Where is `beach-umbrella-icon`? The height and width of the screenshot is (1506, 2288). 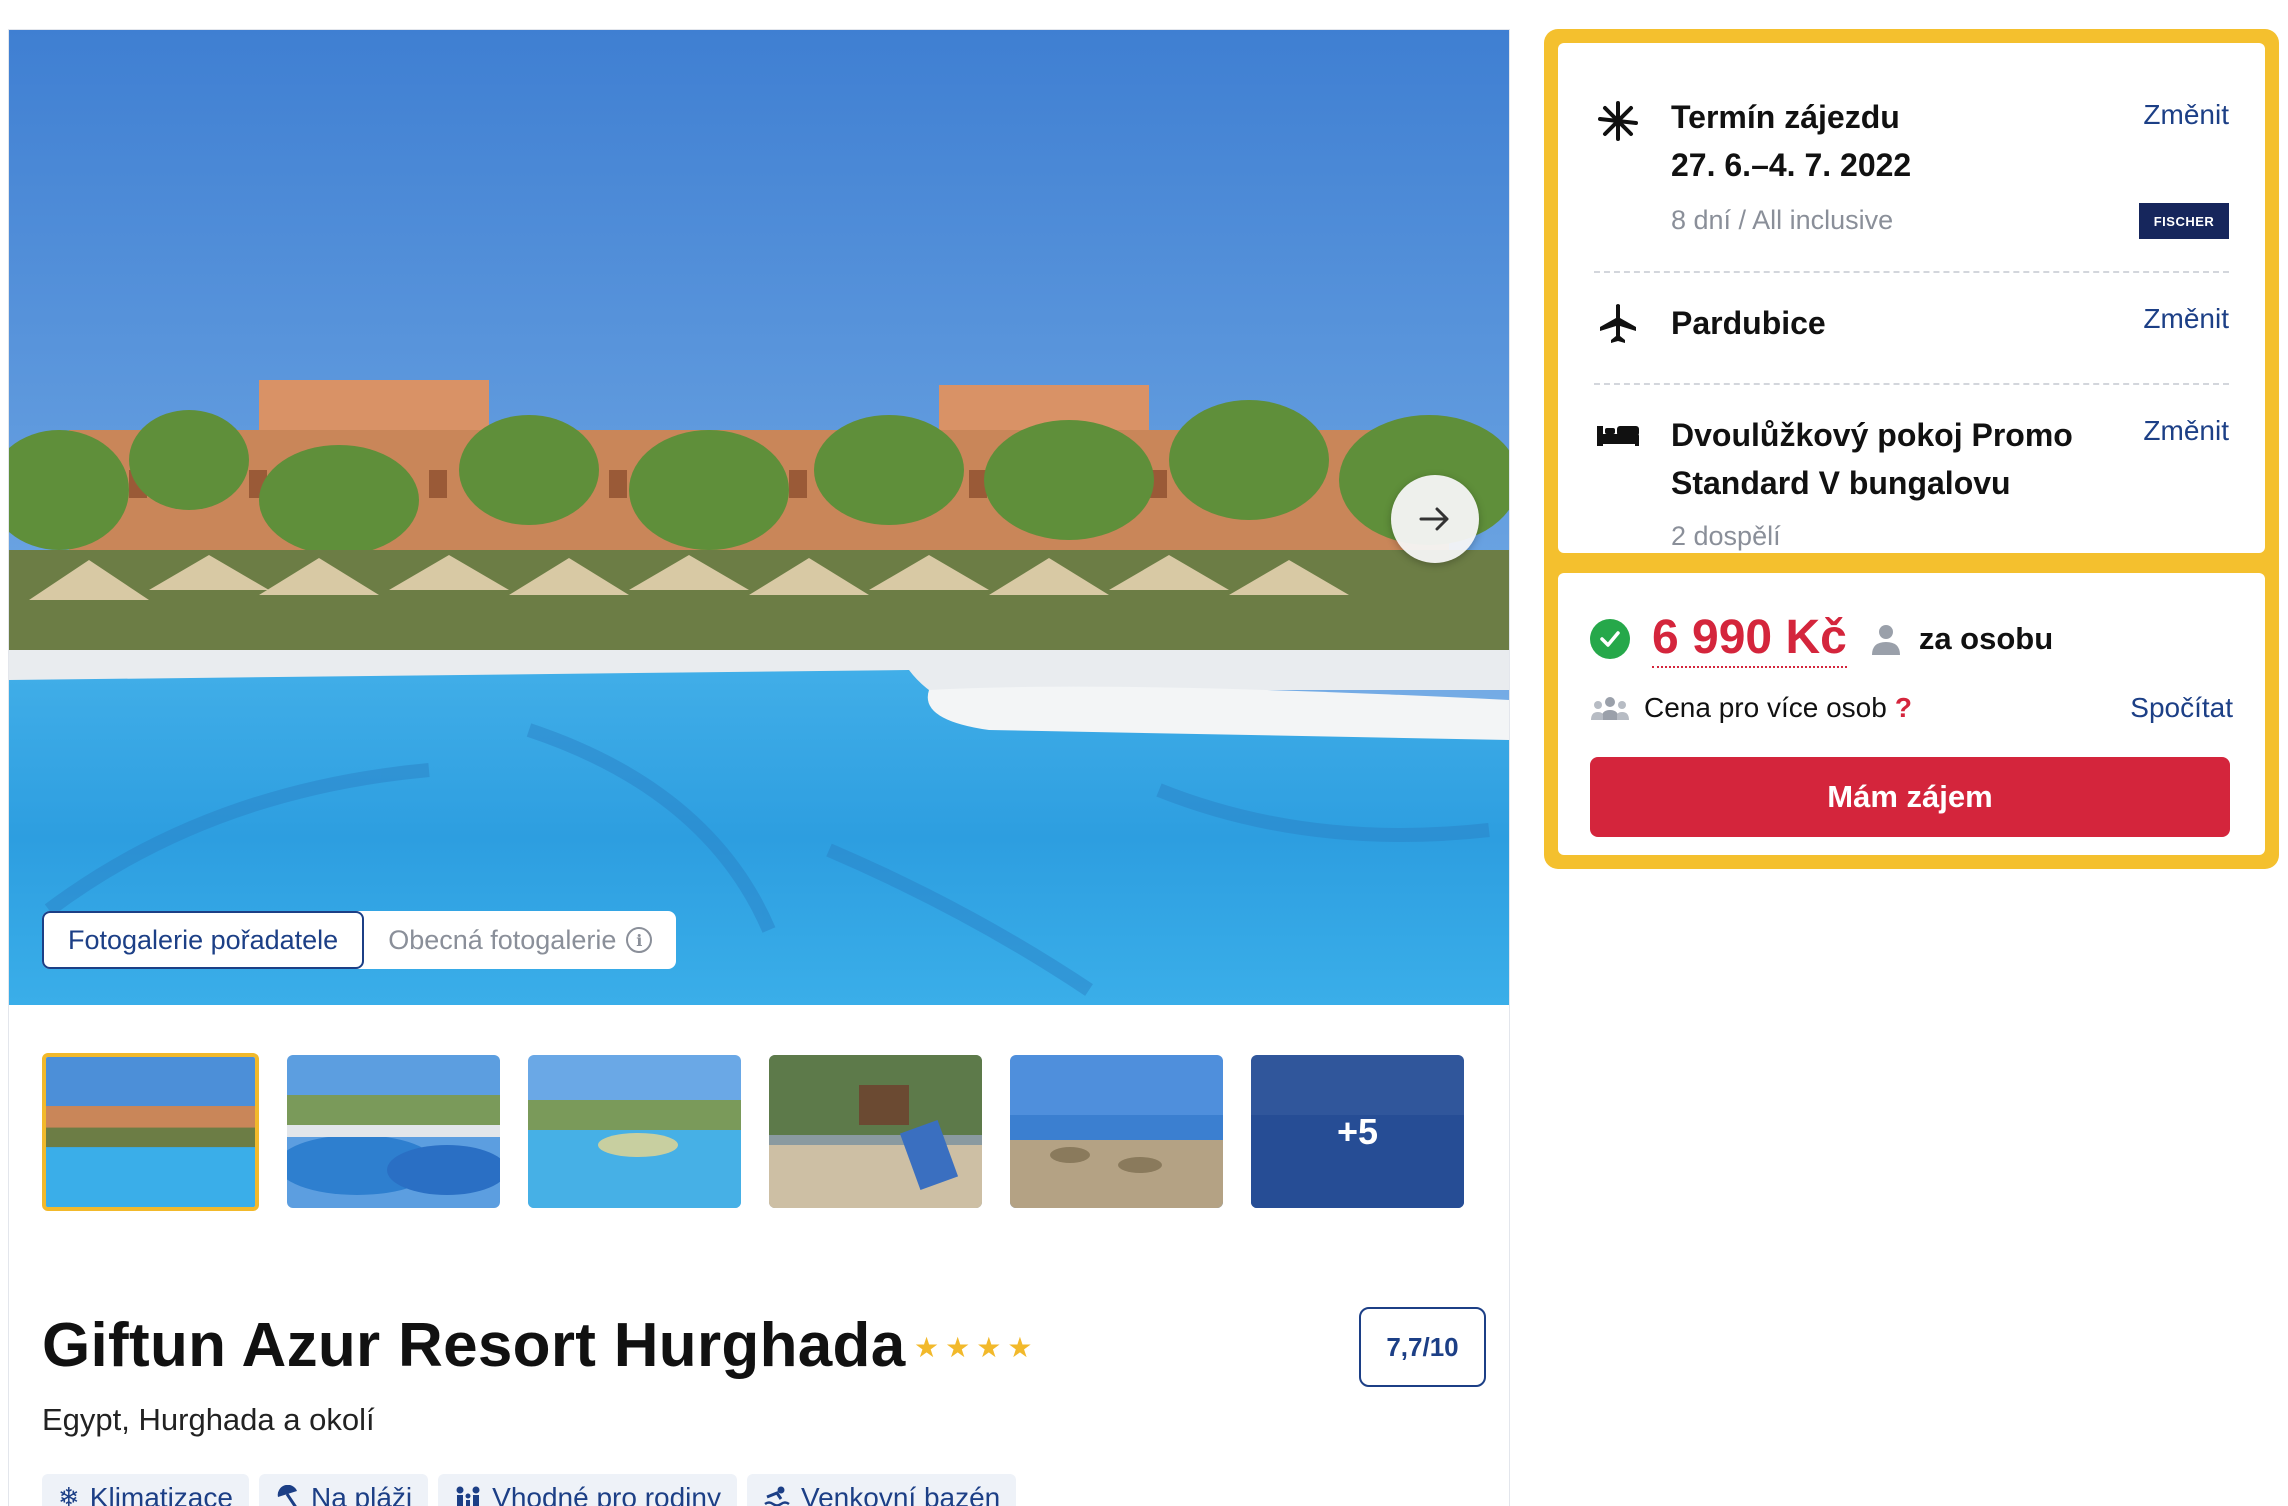 beach-umbrella-icon is located at coordinates (287, 1495).